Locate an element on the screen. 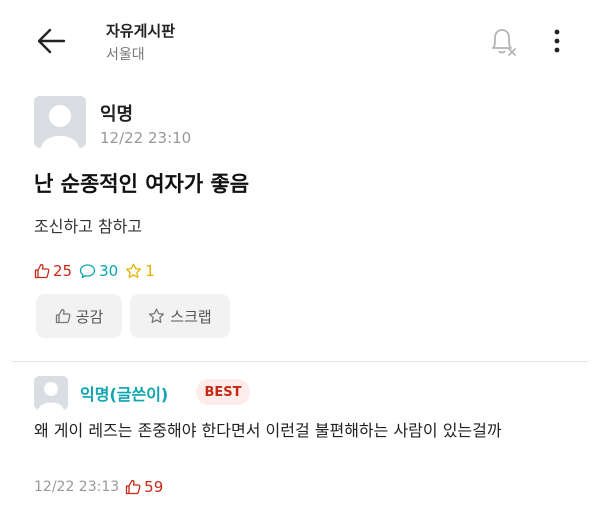  divider is located at coordinates (300, 361).